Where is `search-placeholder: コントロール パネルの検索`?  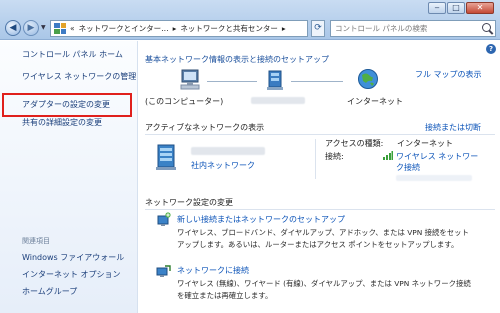
search-placeholder: コントロール パネルの検索 is located at coordinates (381, 28).